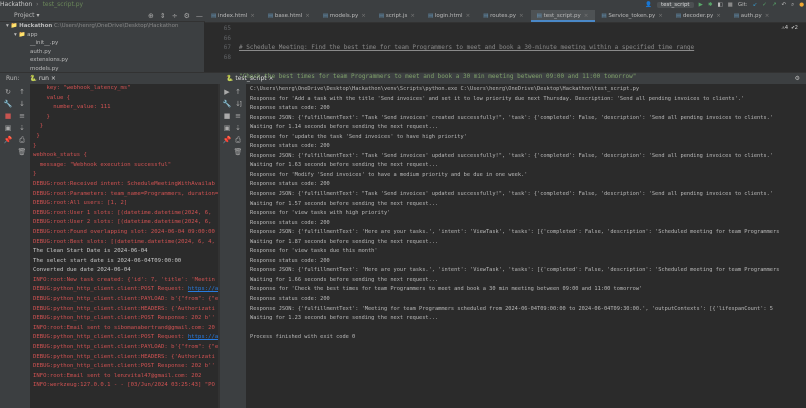 The width and height of the screenshot is (806, 408). Describe the element at coordinates (151, 16) in the screenshot. I see `locate-icon: ⊕` at that location.